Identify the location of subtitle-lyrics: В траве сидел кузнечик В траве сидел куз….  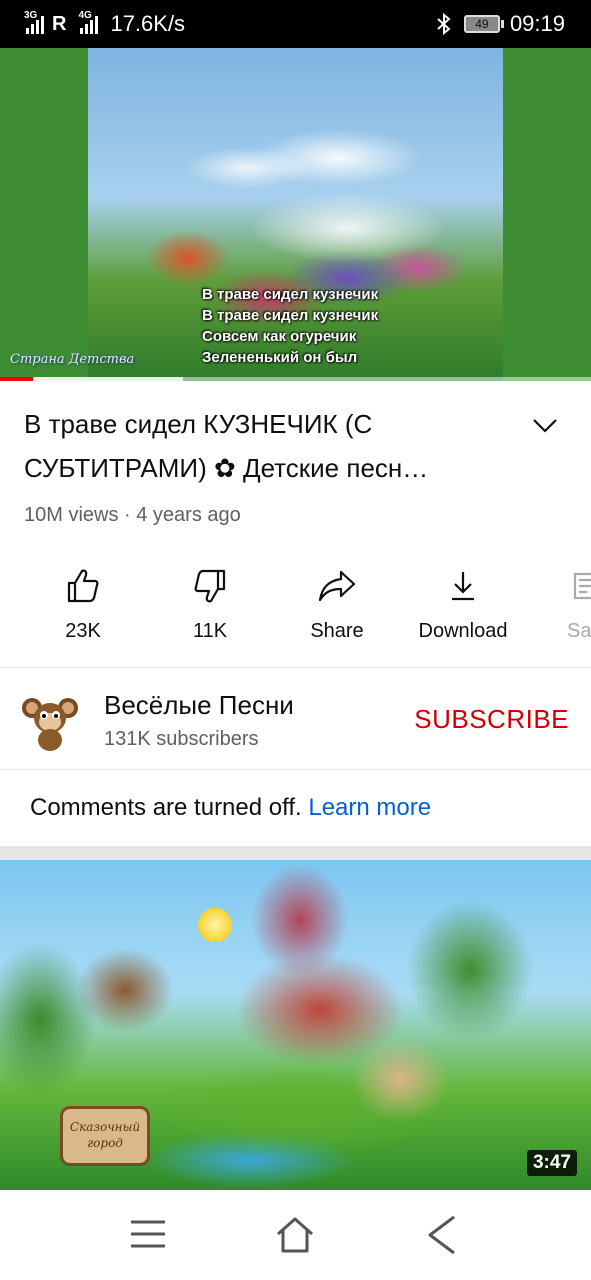
(290, 326).